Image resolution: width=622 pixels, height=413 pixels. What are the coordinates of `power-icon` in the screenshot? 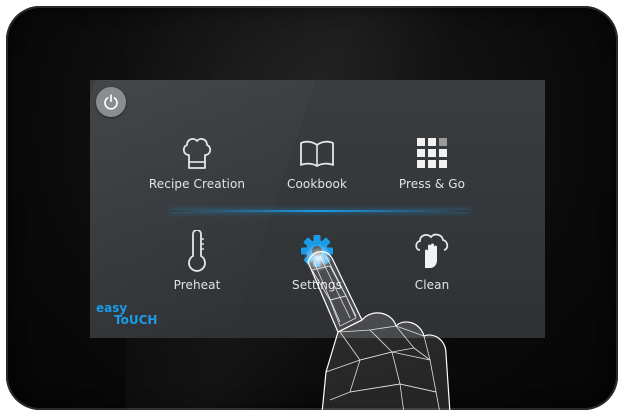 It's located at (111, 102).